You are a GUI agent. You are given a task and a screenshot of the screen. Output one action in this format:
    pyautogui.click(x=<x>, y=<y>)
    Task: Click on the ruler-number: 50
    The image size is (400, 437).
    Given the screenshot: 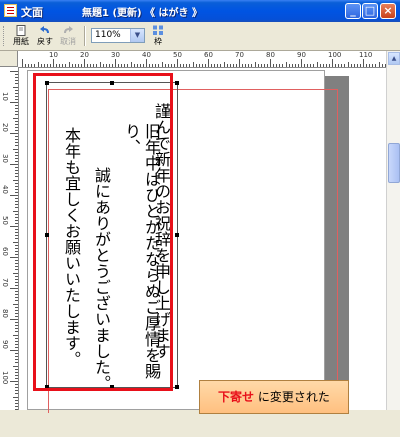 What is the action you would take?
    pyautogui.click(x=177, y=55)
    